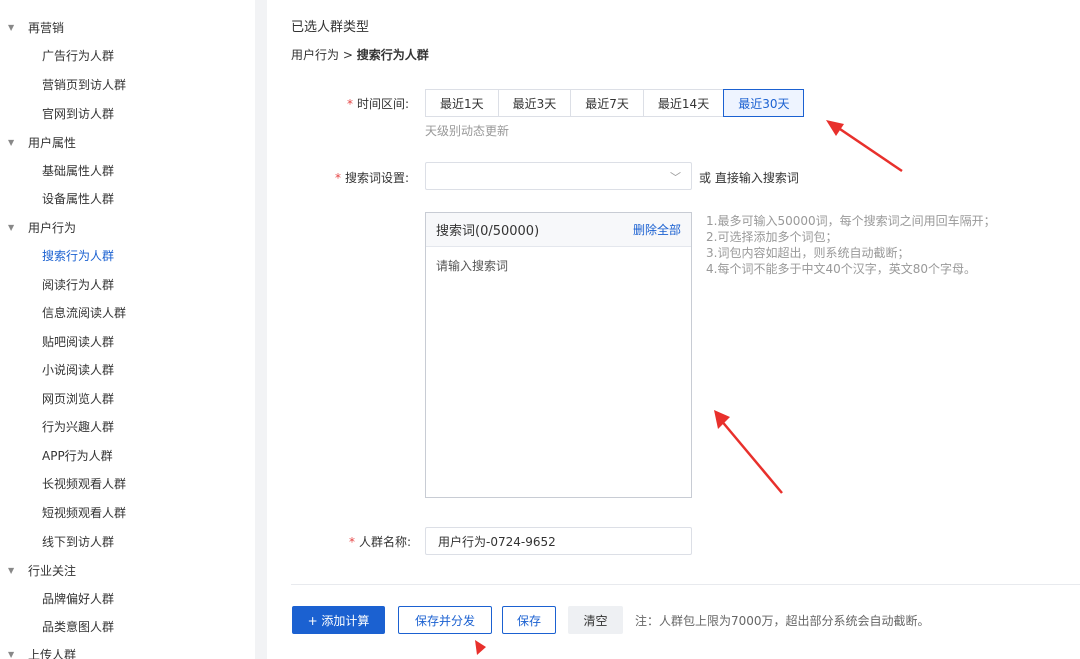 The image size is (1080, 659). I want to click on sidebar-group-label: 再营销, so click(46, 28).